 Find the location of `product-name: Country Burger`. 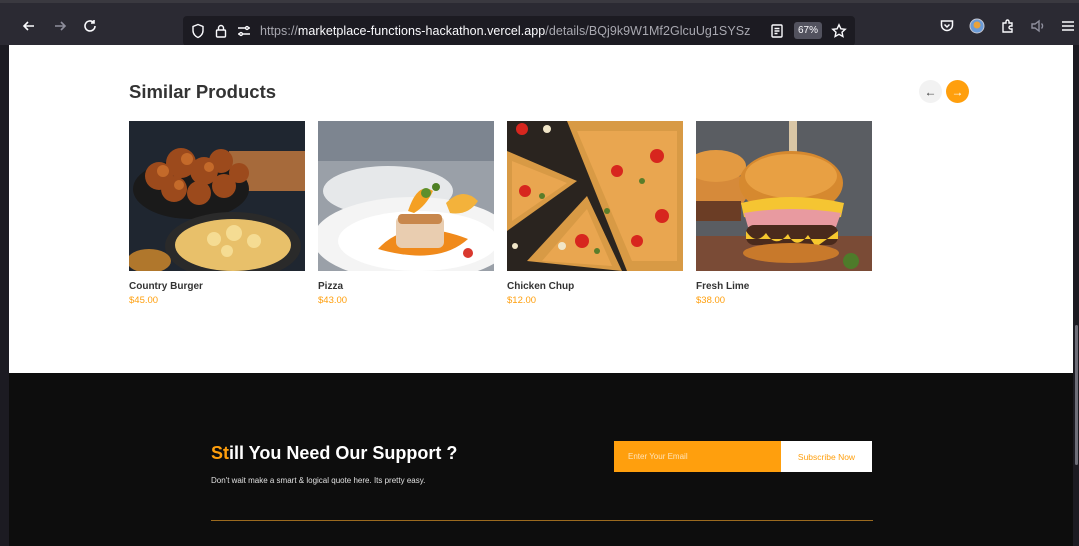

product-name: Country Burger is located at coordinates (166, 286).